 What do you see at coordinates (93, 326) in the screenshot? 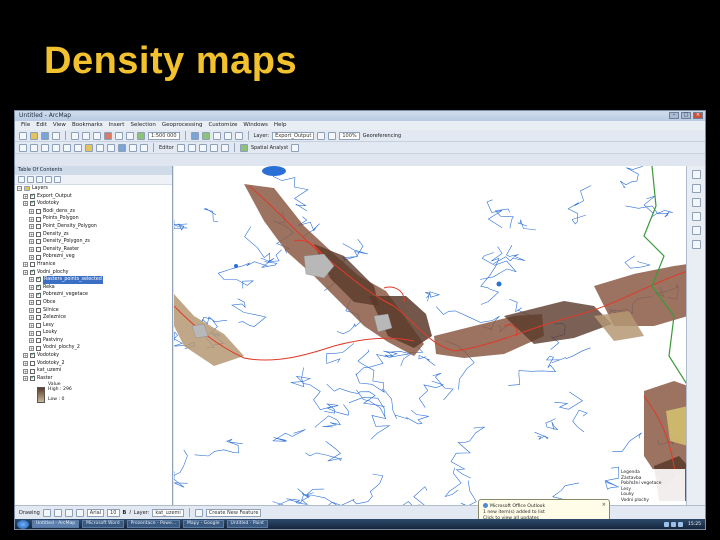
I see `toc-layer-item: + Lesy` at bounding box center [93, 326].